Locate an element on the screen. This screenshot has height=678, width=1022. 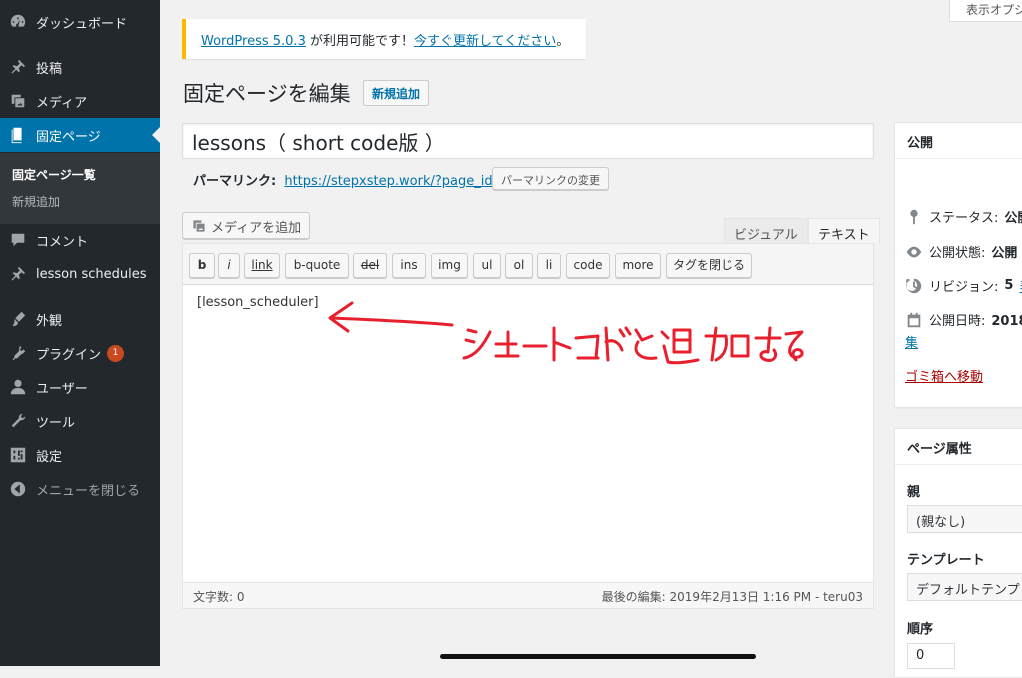
template-select: デフォルトテンプ is located at coordinates (964, 587).